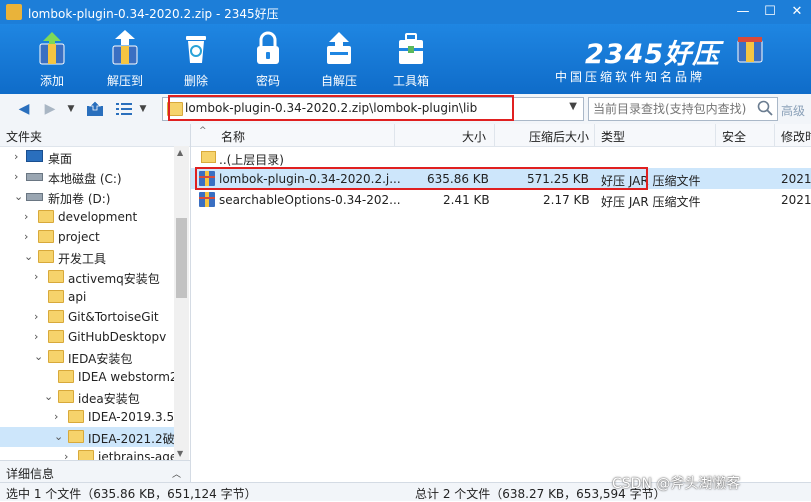 The width and height of the screenshot is (811, 502). What do you see at coordinates (545, 135) in the screenshot?
I see `column-packed-size: 压缩后大小` at bounding box center [545, 135].